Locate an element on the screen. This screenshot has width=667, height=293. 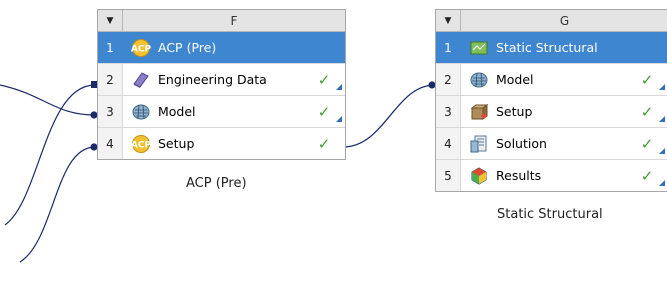
cell-results: 5 Results ✓ is located at coordinates (551, 175).